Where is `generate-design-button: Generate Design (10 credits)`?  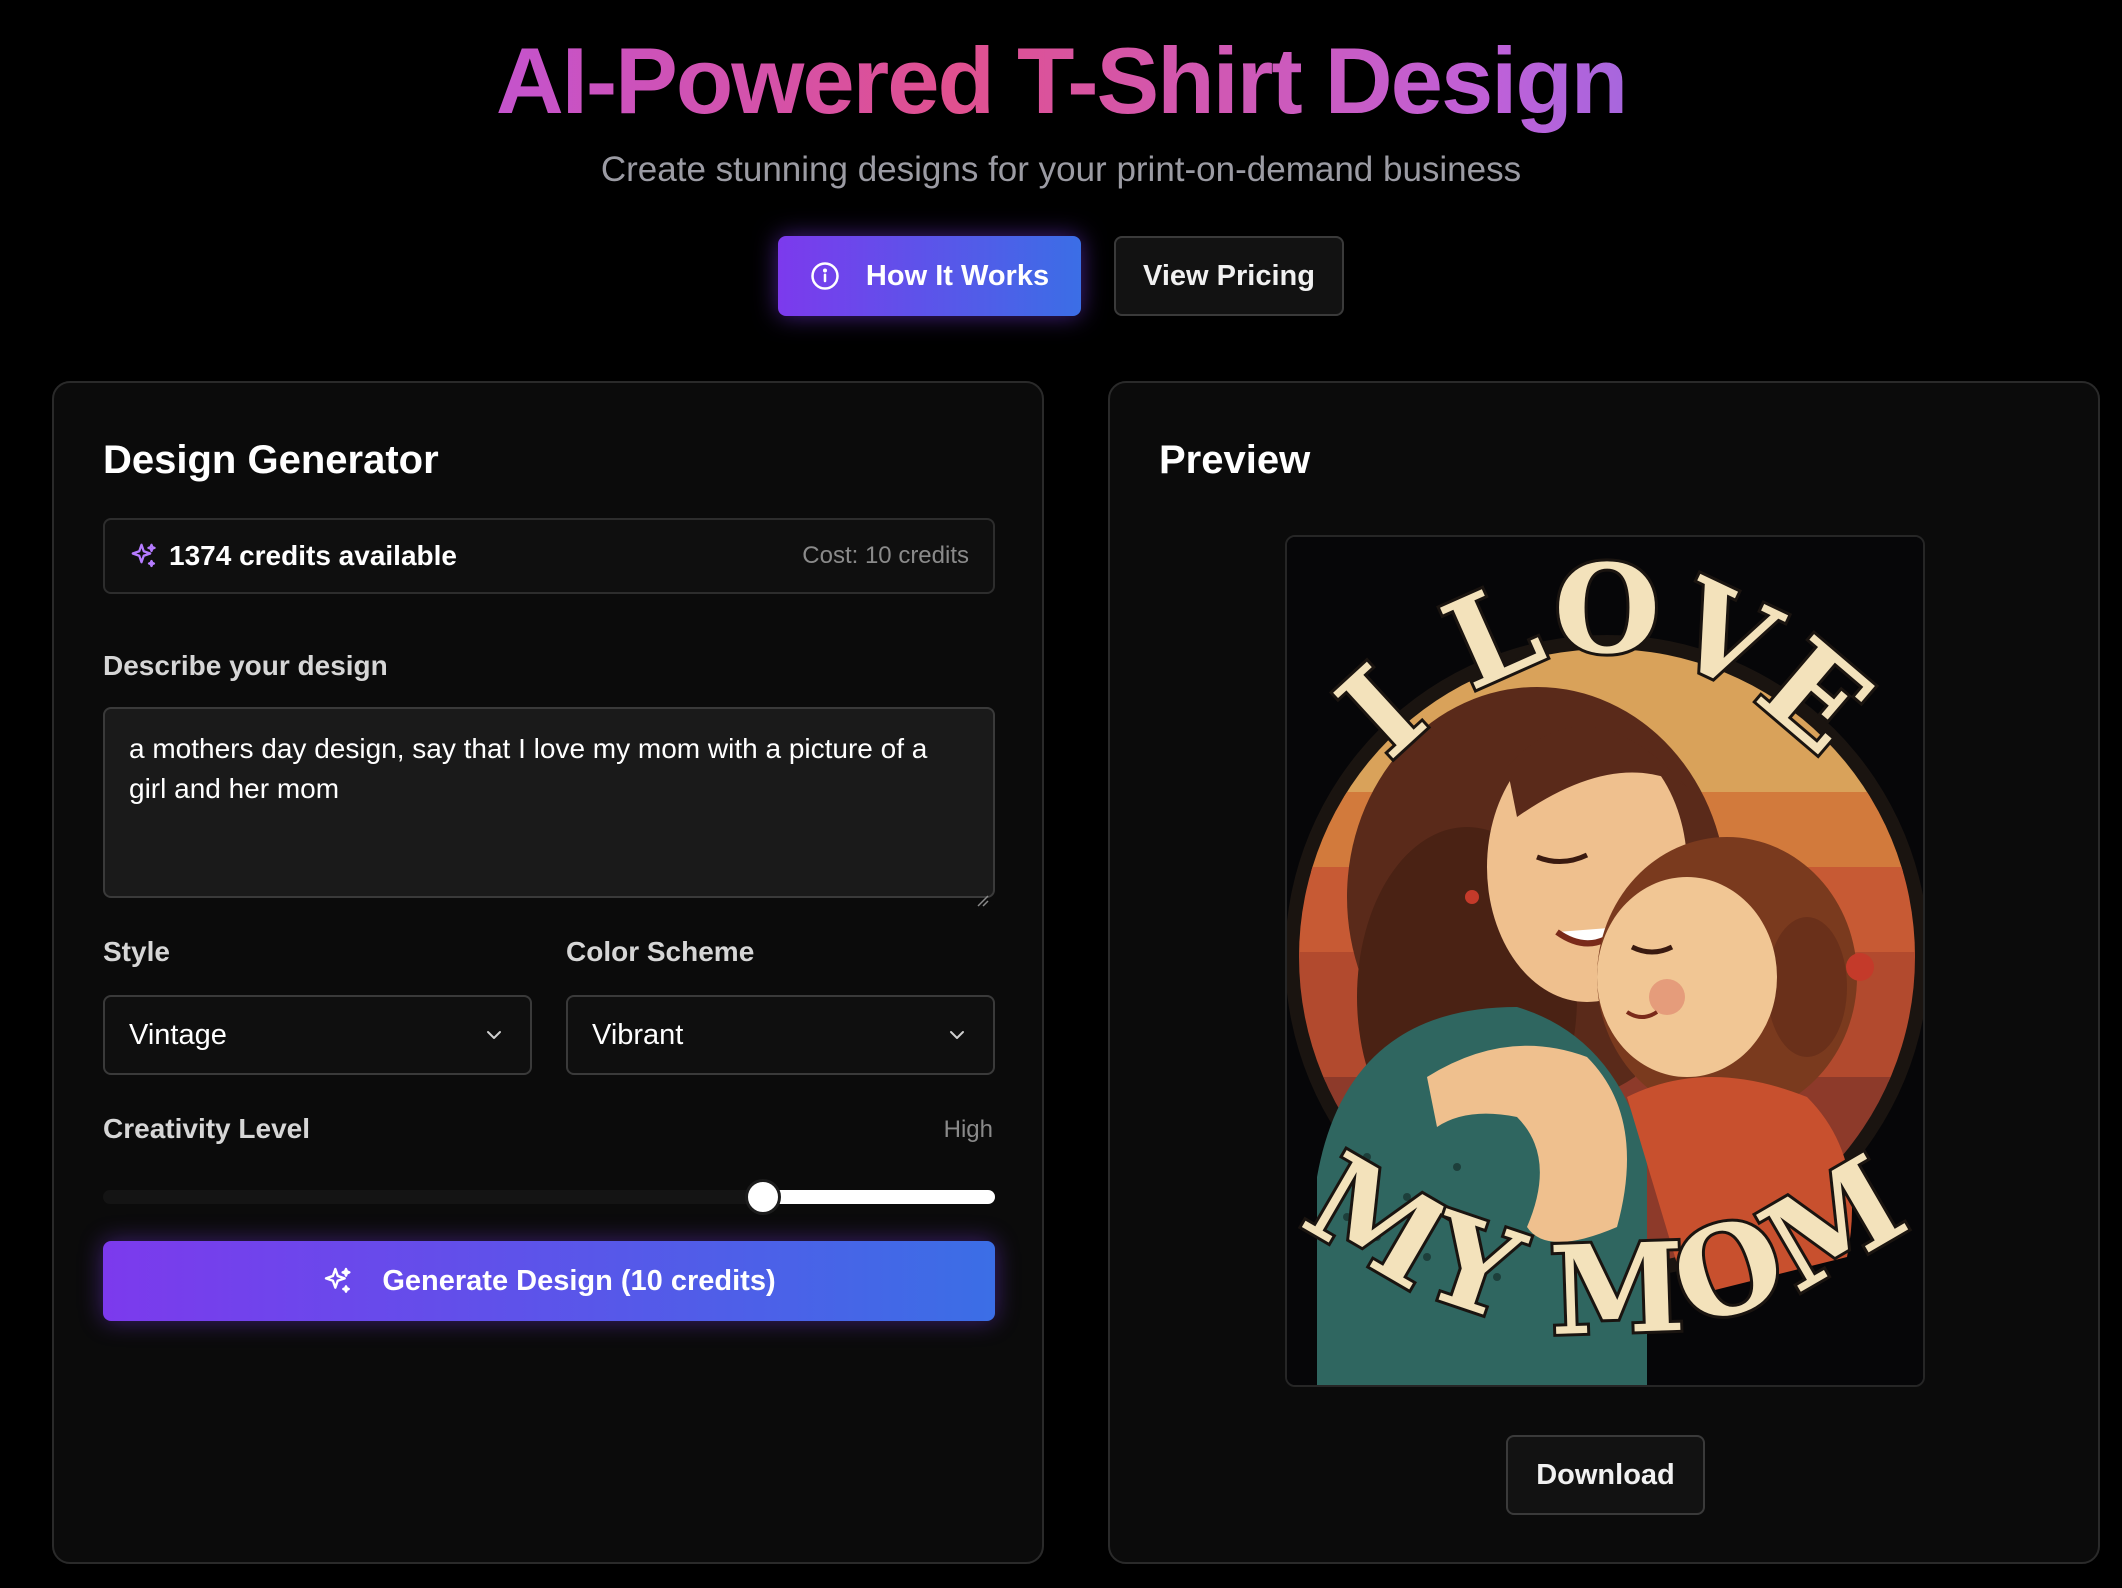 generate-design-button: Generate Design (10 credits) is located at coordinates (549, 1281).